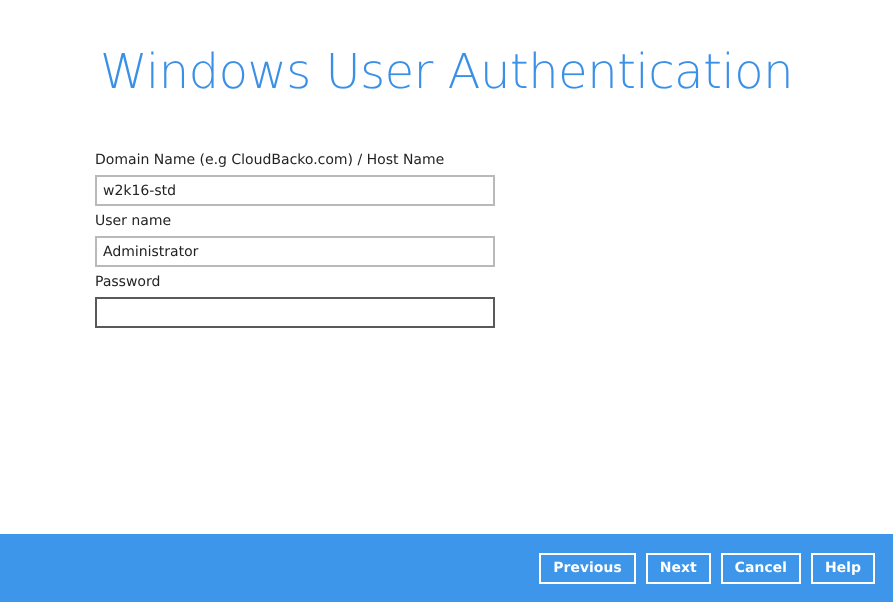 This screenshot has width=893, height=602. What do you see at coordinates (269, 160) in the screenshot?
I see `field-label: Domain Name (e.g CloudBacko.com) / Host Name` at bounding box center [269, 160].